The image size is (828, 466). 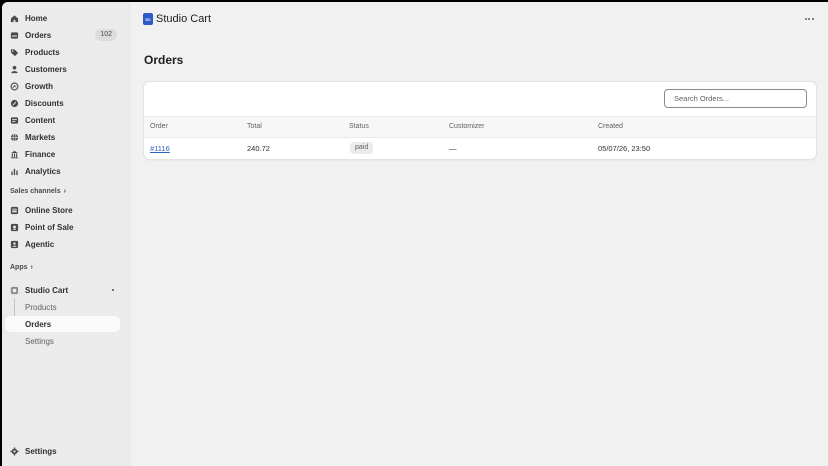 What do you see at coordinates (14, 103) in the screenshot?
I see `discount-icon` at bounding box center [14, 103].